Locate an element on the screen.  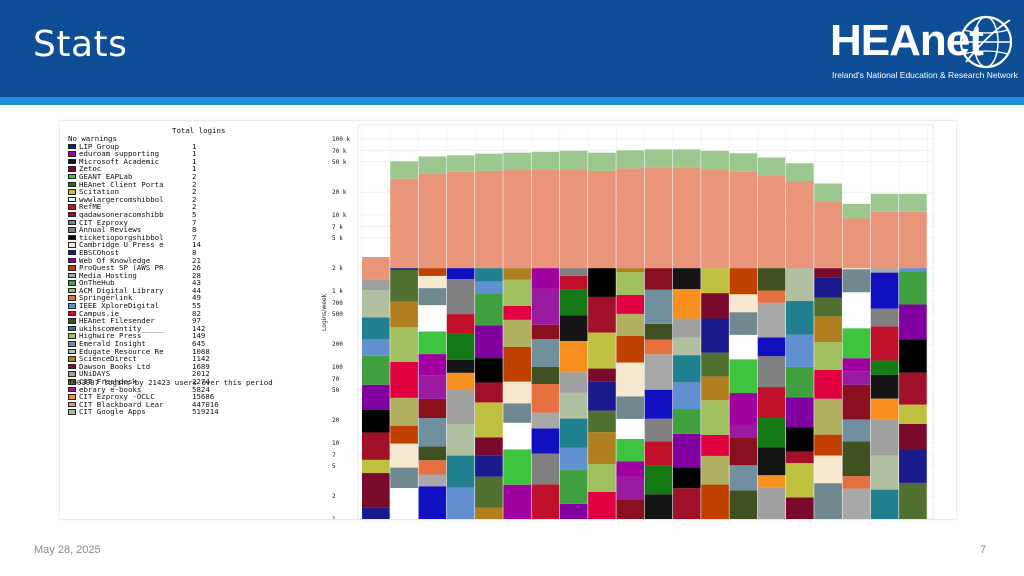
y-tick-label: 100 is located at coordinates (337, 367).